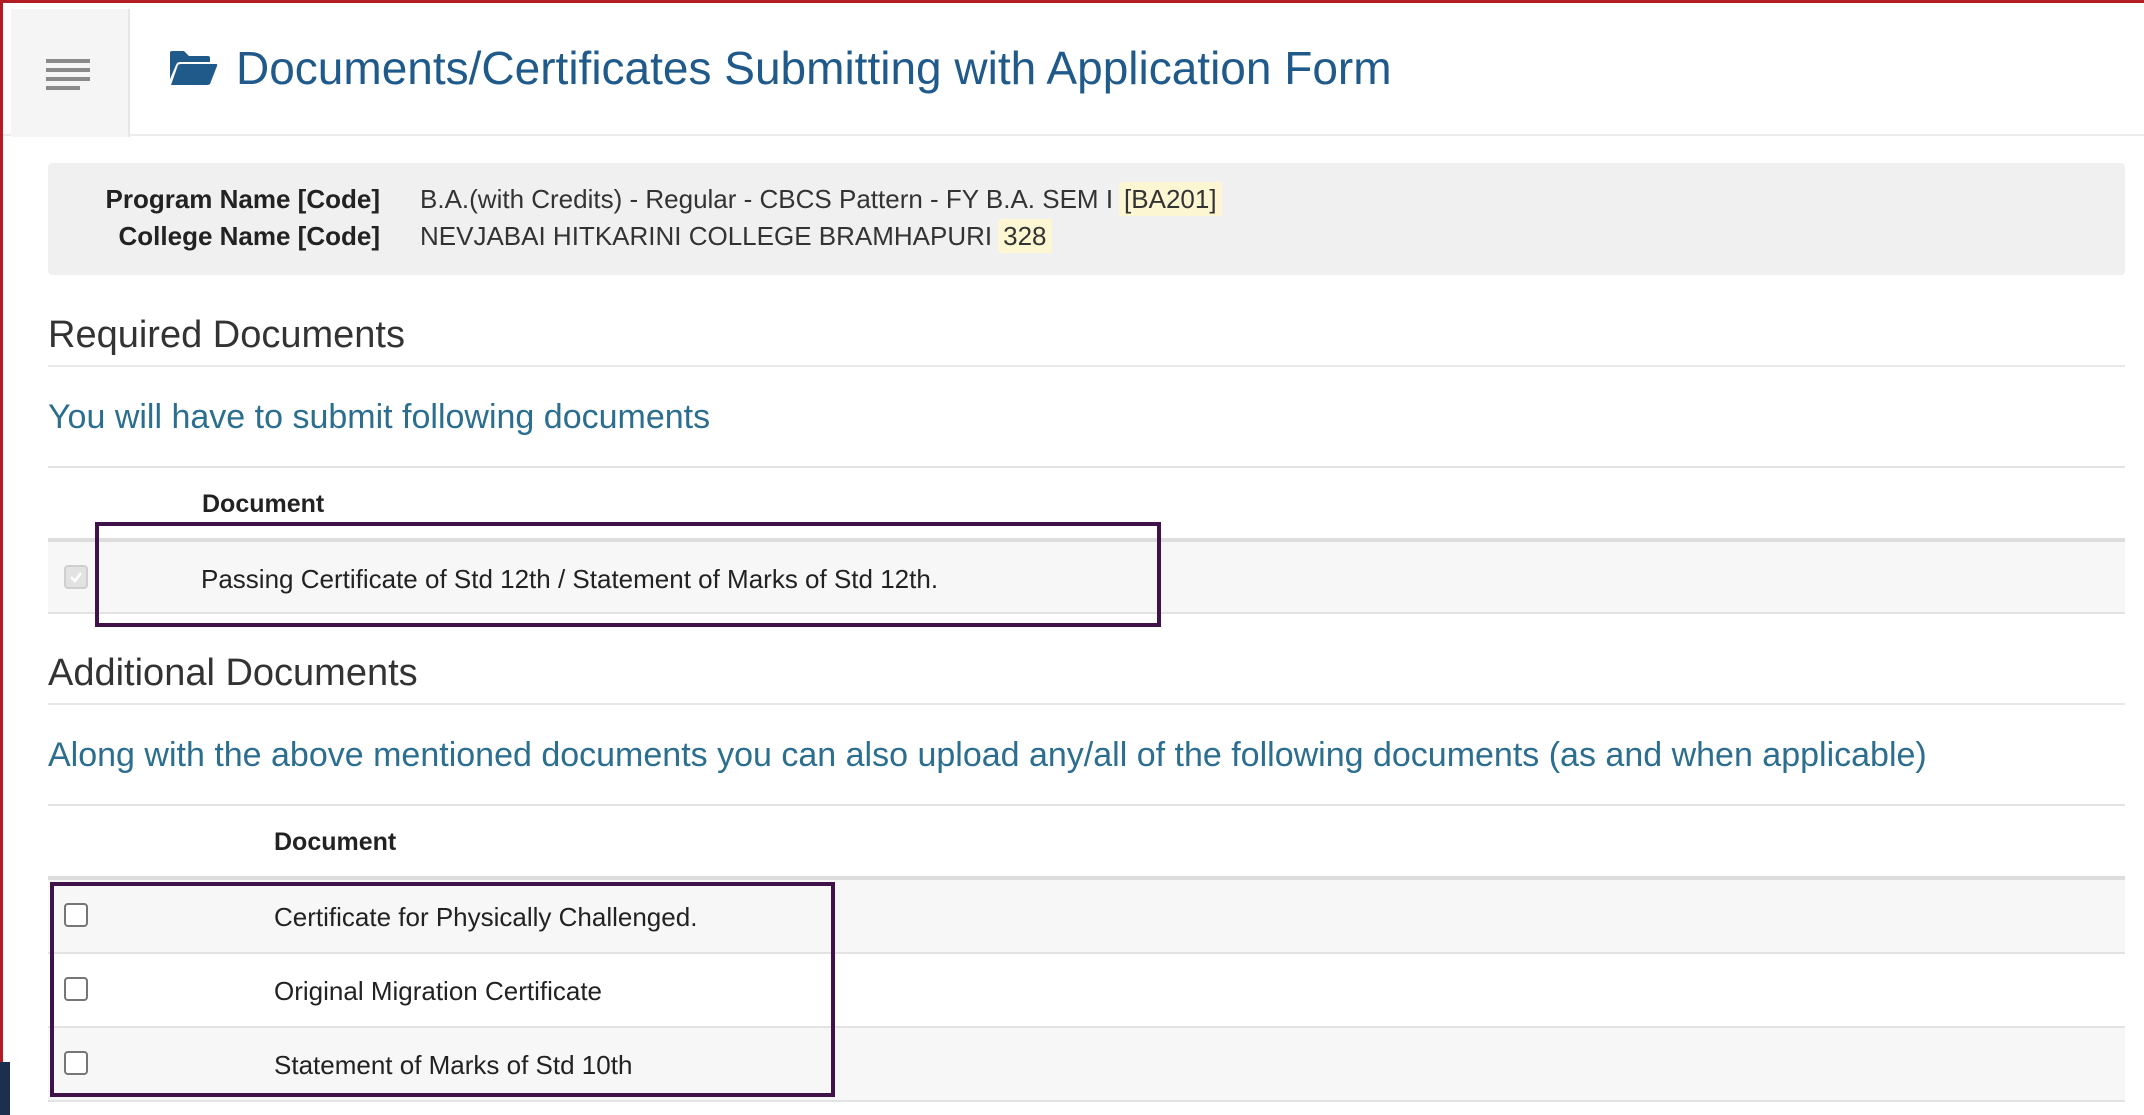 The width and height of the screenshot is (2144, 1115). I want to click on checkmark-icon, so click(76, 577).